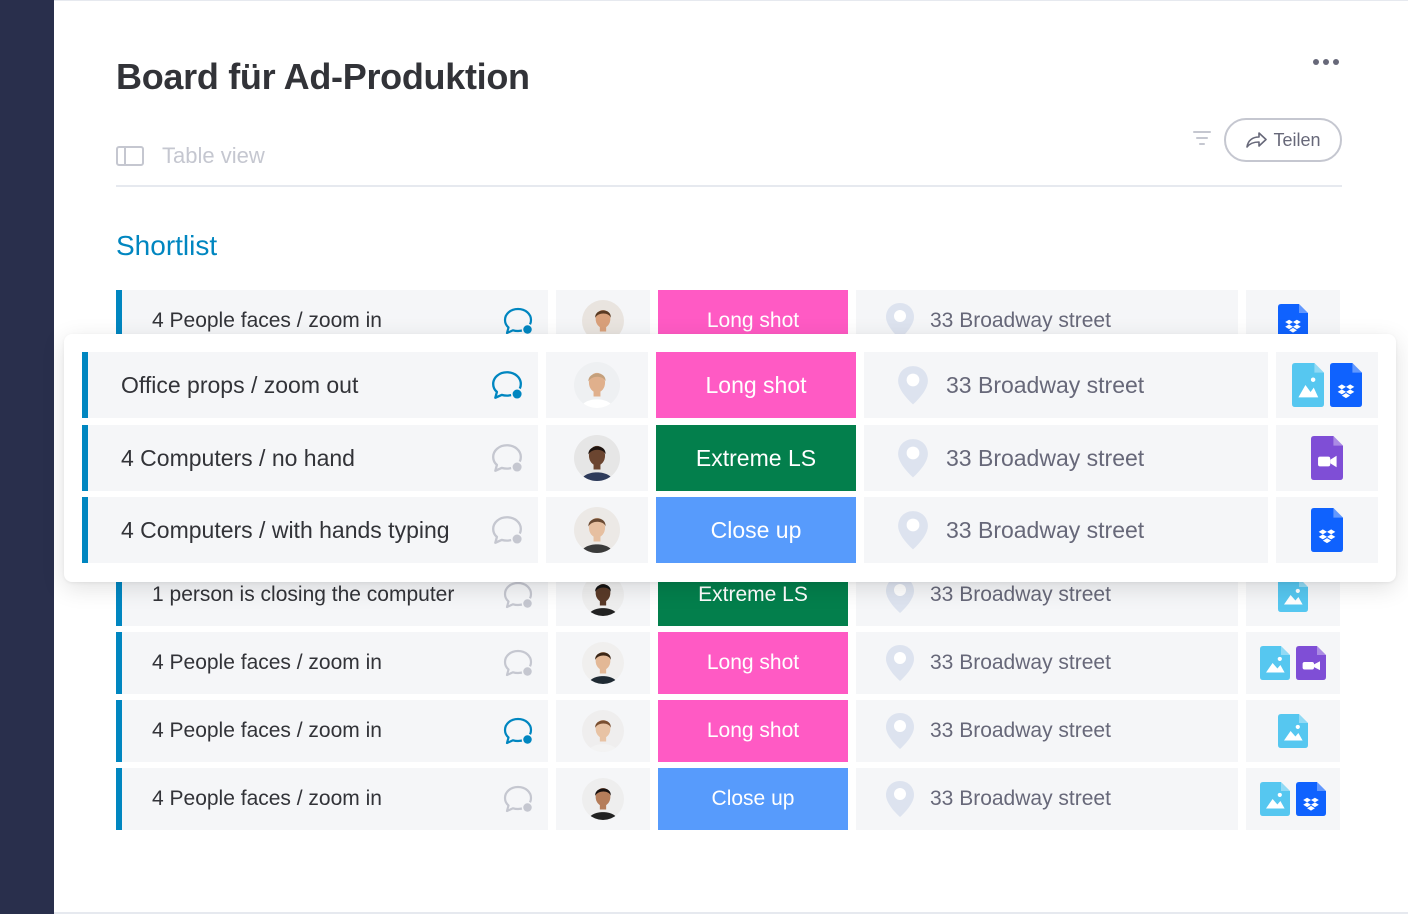 The image size is (1408, 914). Describe the element at coordinates (1202, 138) in the screenshot. I see `filter-icon` at that location.